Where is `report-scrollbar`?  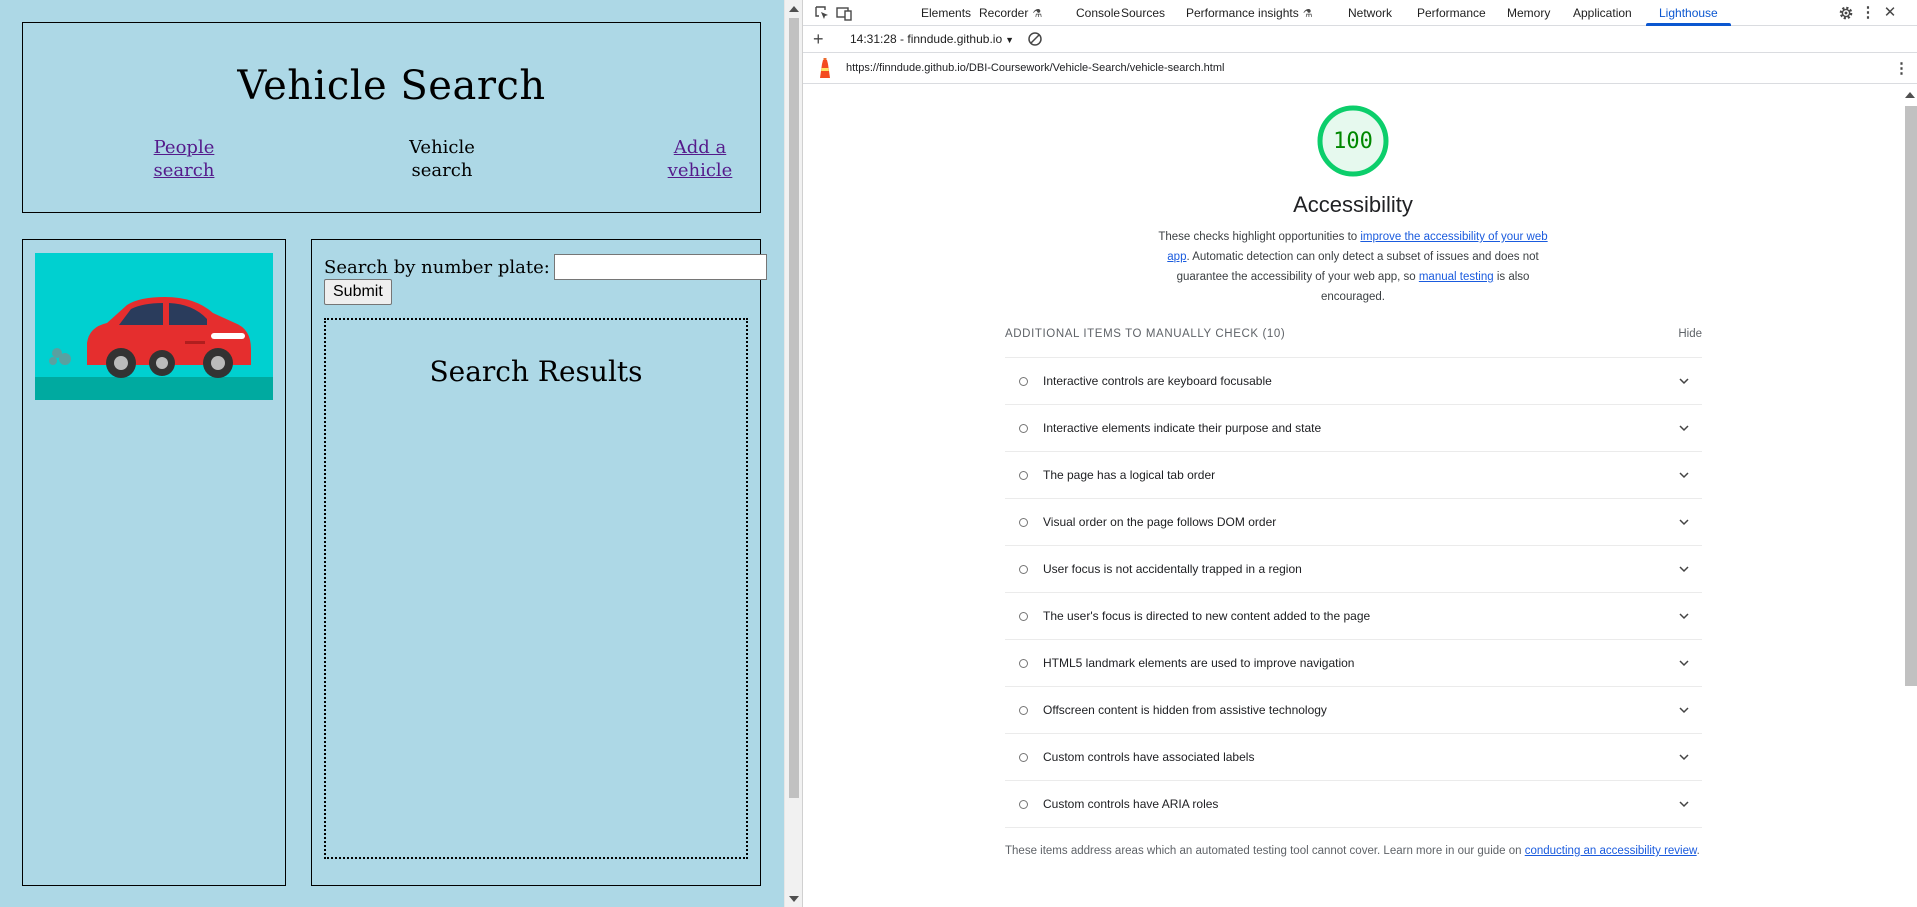
report-scrollbar is located at coordinates (1908, 495).